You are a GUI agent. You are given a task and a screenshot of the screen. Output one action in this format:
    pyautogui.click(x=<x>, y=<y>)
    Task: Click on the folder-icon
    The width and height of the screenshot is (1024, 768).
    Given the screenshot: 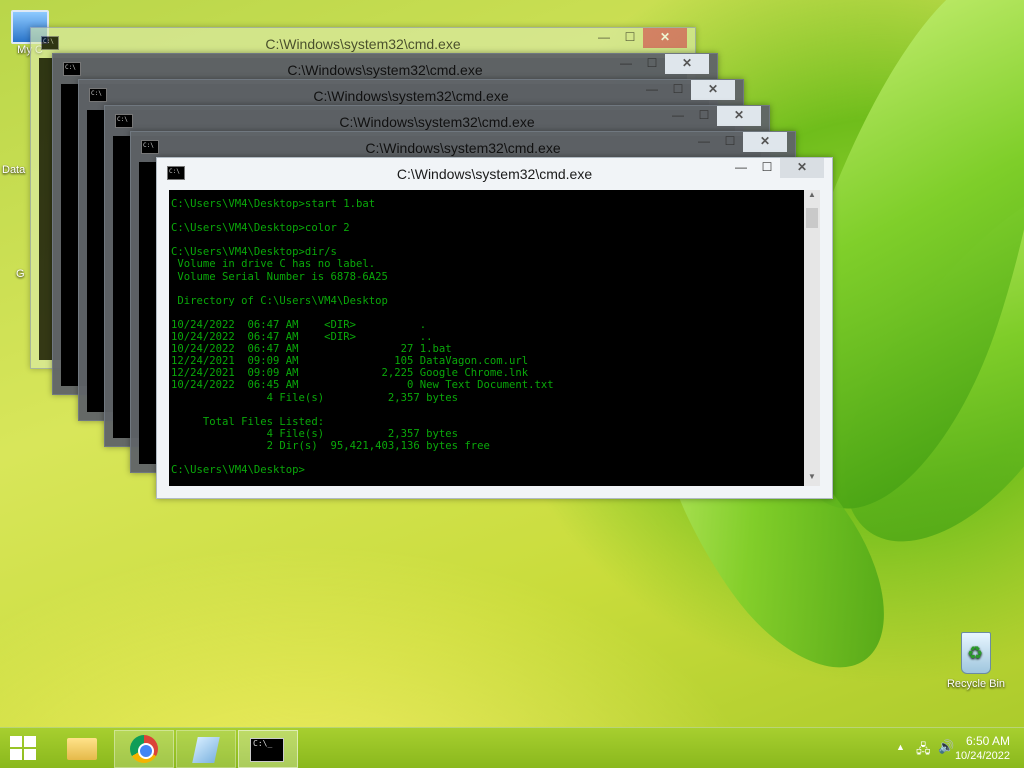 What is the action you would take?
    pyautogui.click(x=82, y=749)
    